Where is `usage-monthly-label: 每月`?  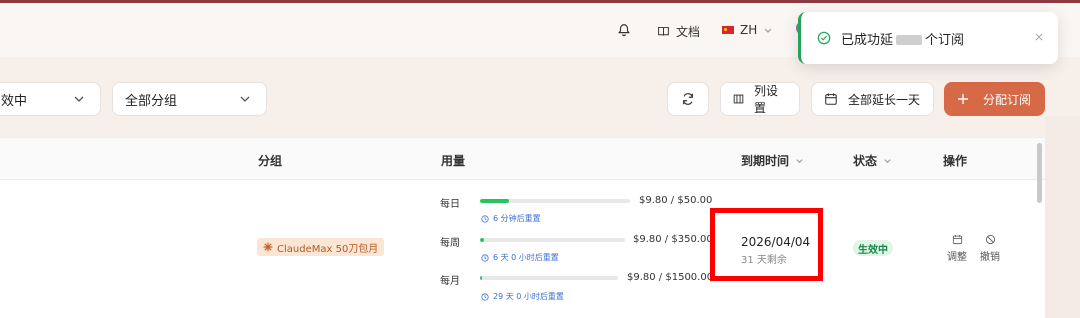
usage-monthly-label: 每月 is located at coordinates (450, 281).